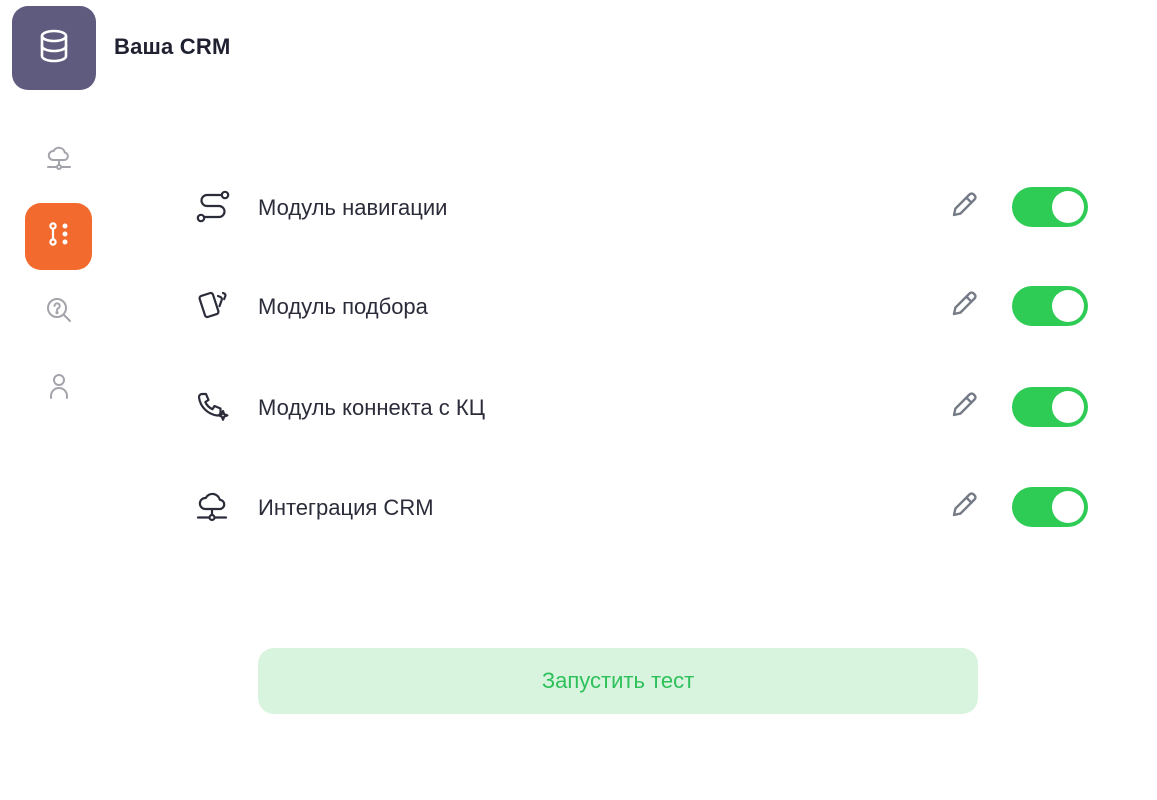 Image resolution: width=1157 pixels, height=800 pixels. I want to click on app-logo, so click(54, 48).